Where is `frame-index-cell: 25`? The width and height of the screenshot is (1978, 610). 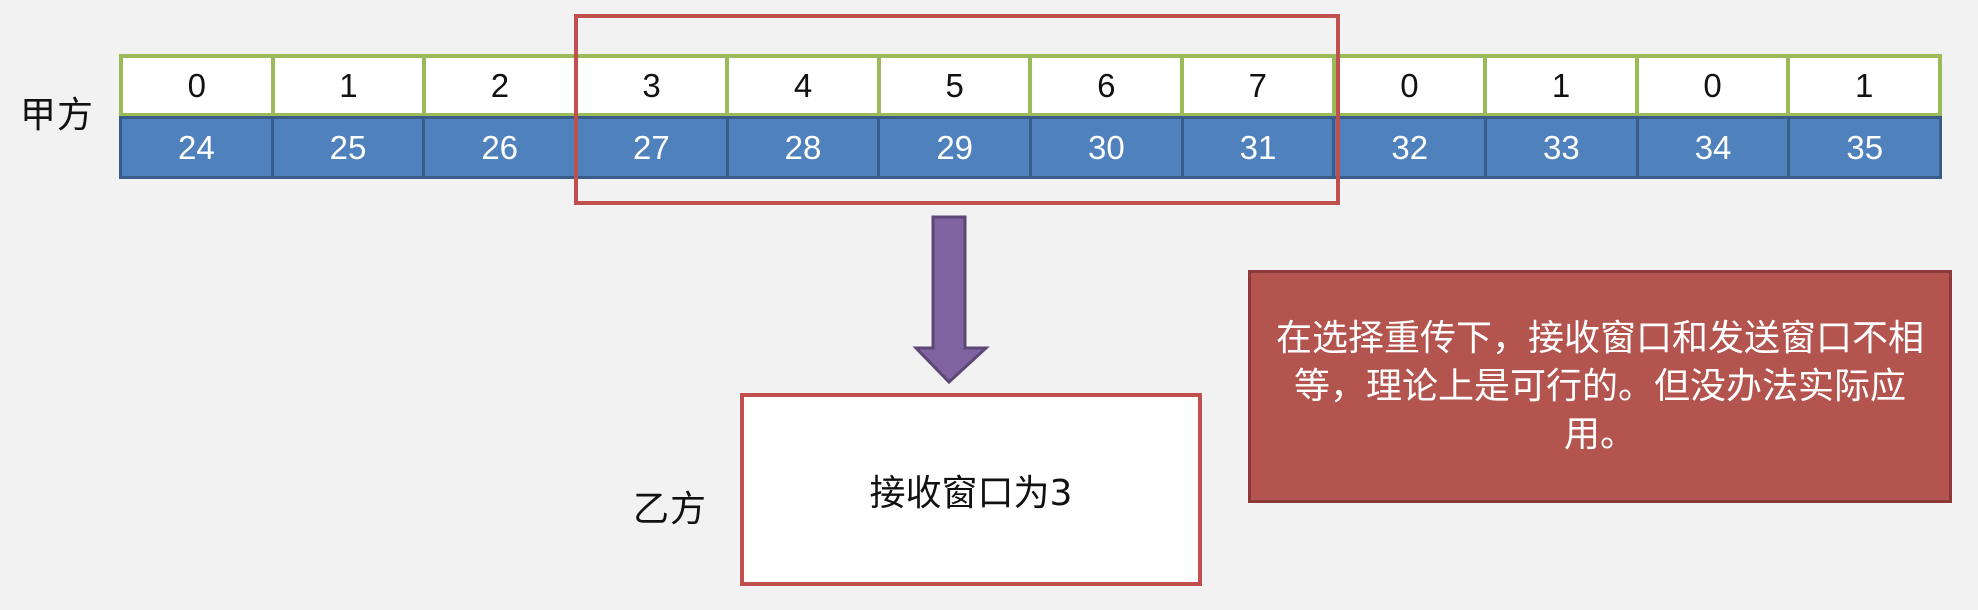
frame-index-cell: 25 is located at coordinates (348, 147).